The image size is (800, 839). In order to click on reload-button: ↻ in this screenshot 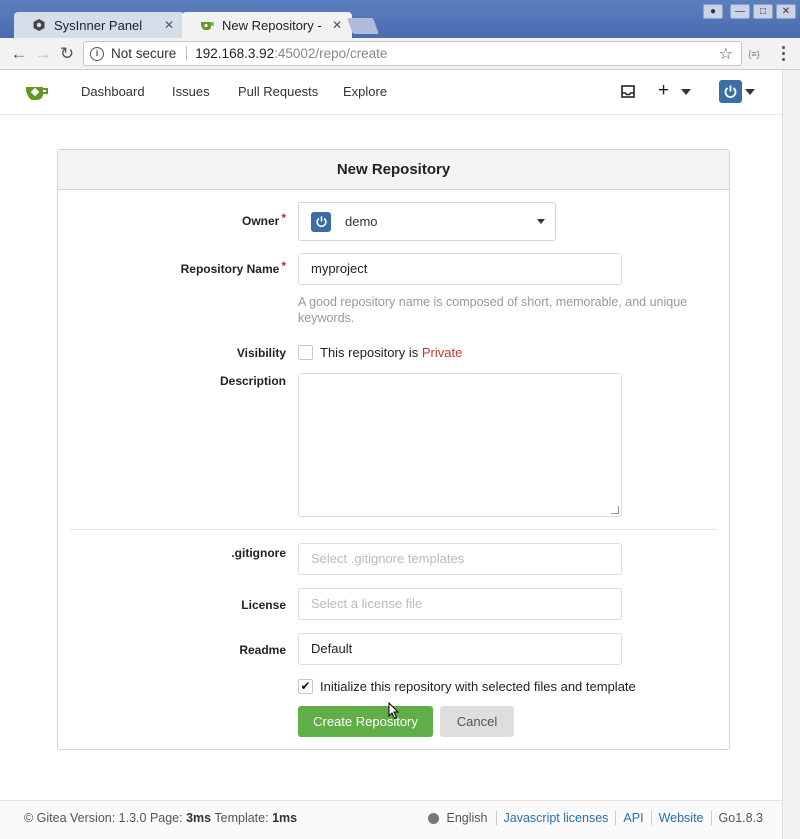, I will do `click(67, 54)`.